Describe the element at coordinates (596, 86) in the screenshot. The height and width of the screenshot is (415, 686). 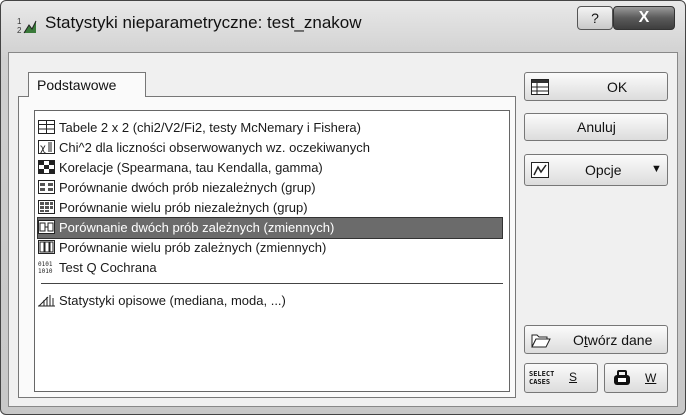
I see `ok-button: OK` at that location.